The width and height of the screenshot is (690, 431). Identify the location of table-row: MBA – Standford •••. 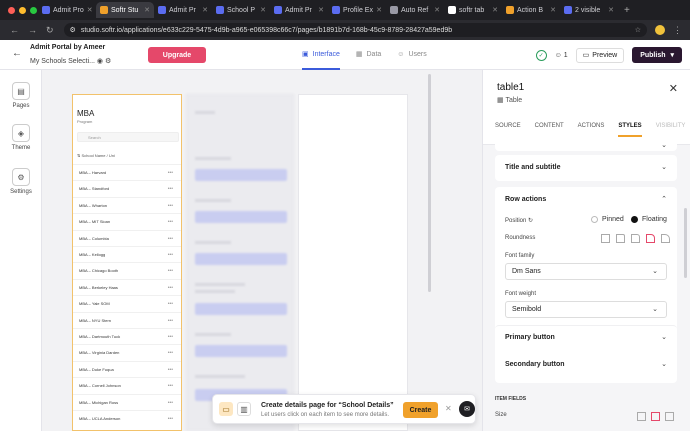
(127, 188).